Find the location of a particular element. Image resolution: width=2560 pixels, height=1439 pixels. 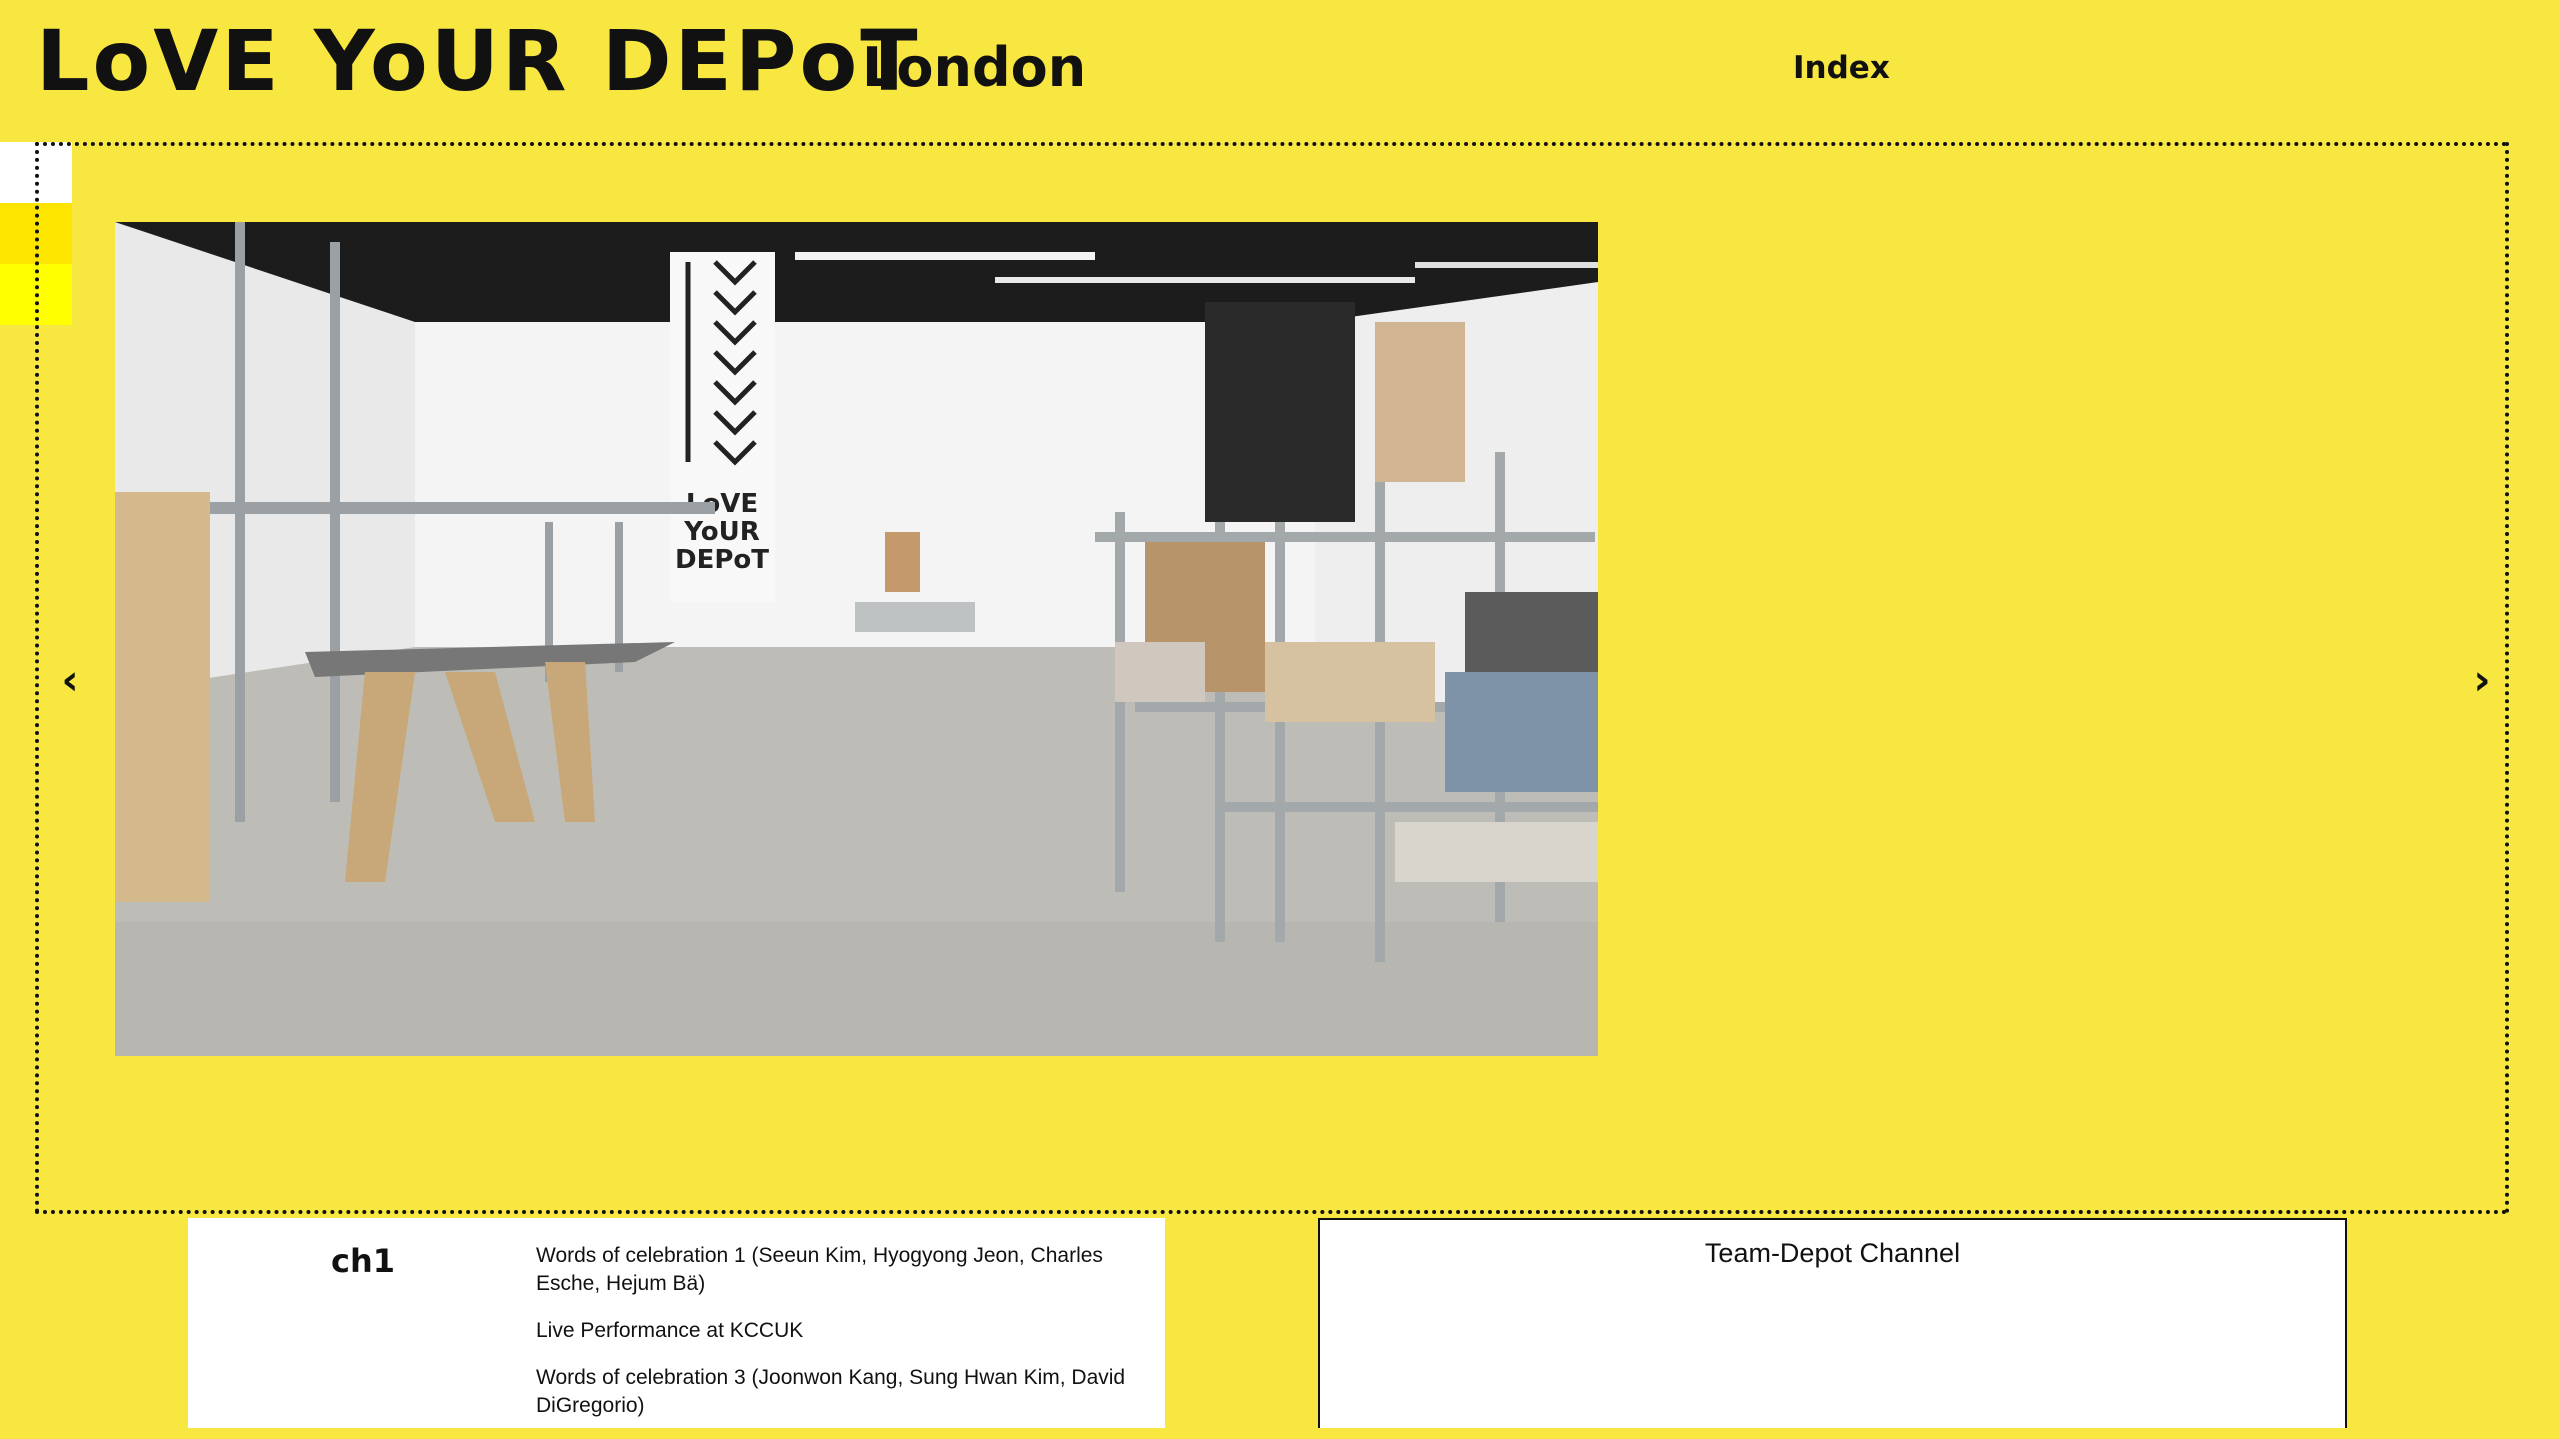

chapter-item: Live Performance at KCCUK is located at coordinates (836, 1331).